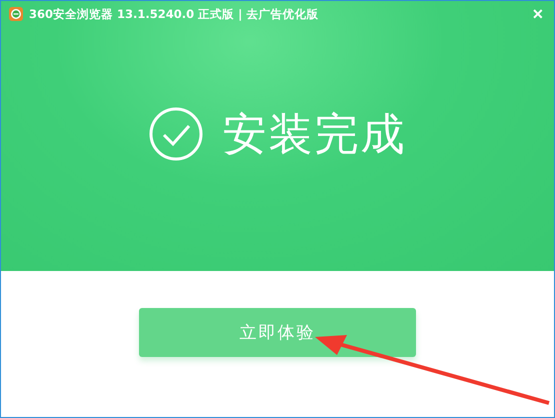 The height and width of the screenshot is (418, 555). Describe the element at coordinates (277, 332) in the screenshot. I see `start-button: 立即体验` at that location.